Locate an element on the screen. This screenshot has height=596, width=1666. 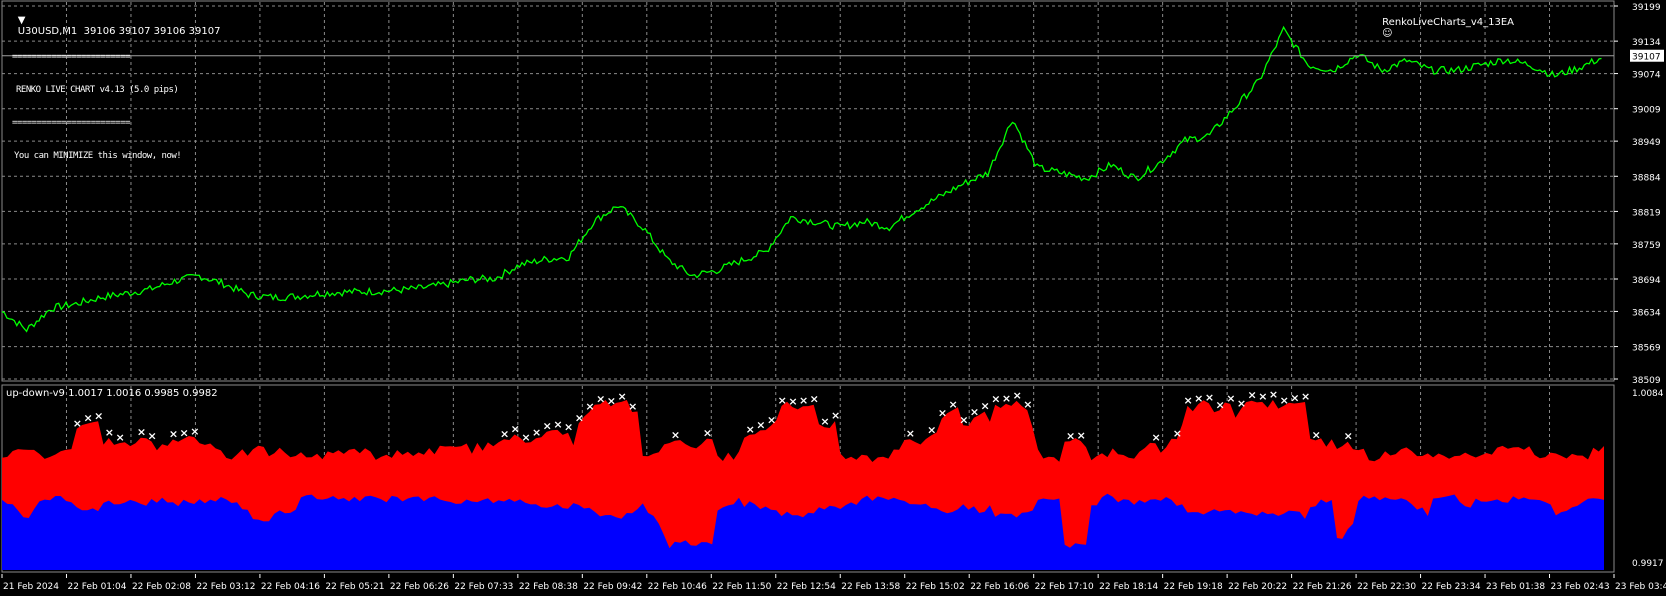
price-tick-label: 38694 is located at coordinates (1646, 281).